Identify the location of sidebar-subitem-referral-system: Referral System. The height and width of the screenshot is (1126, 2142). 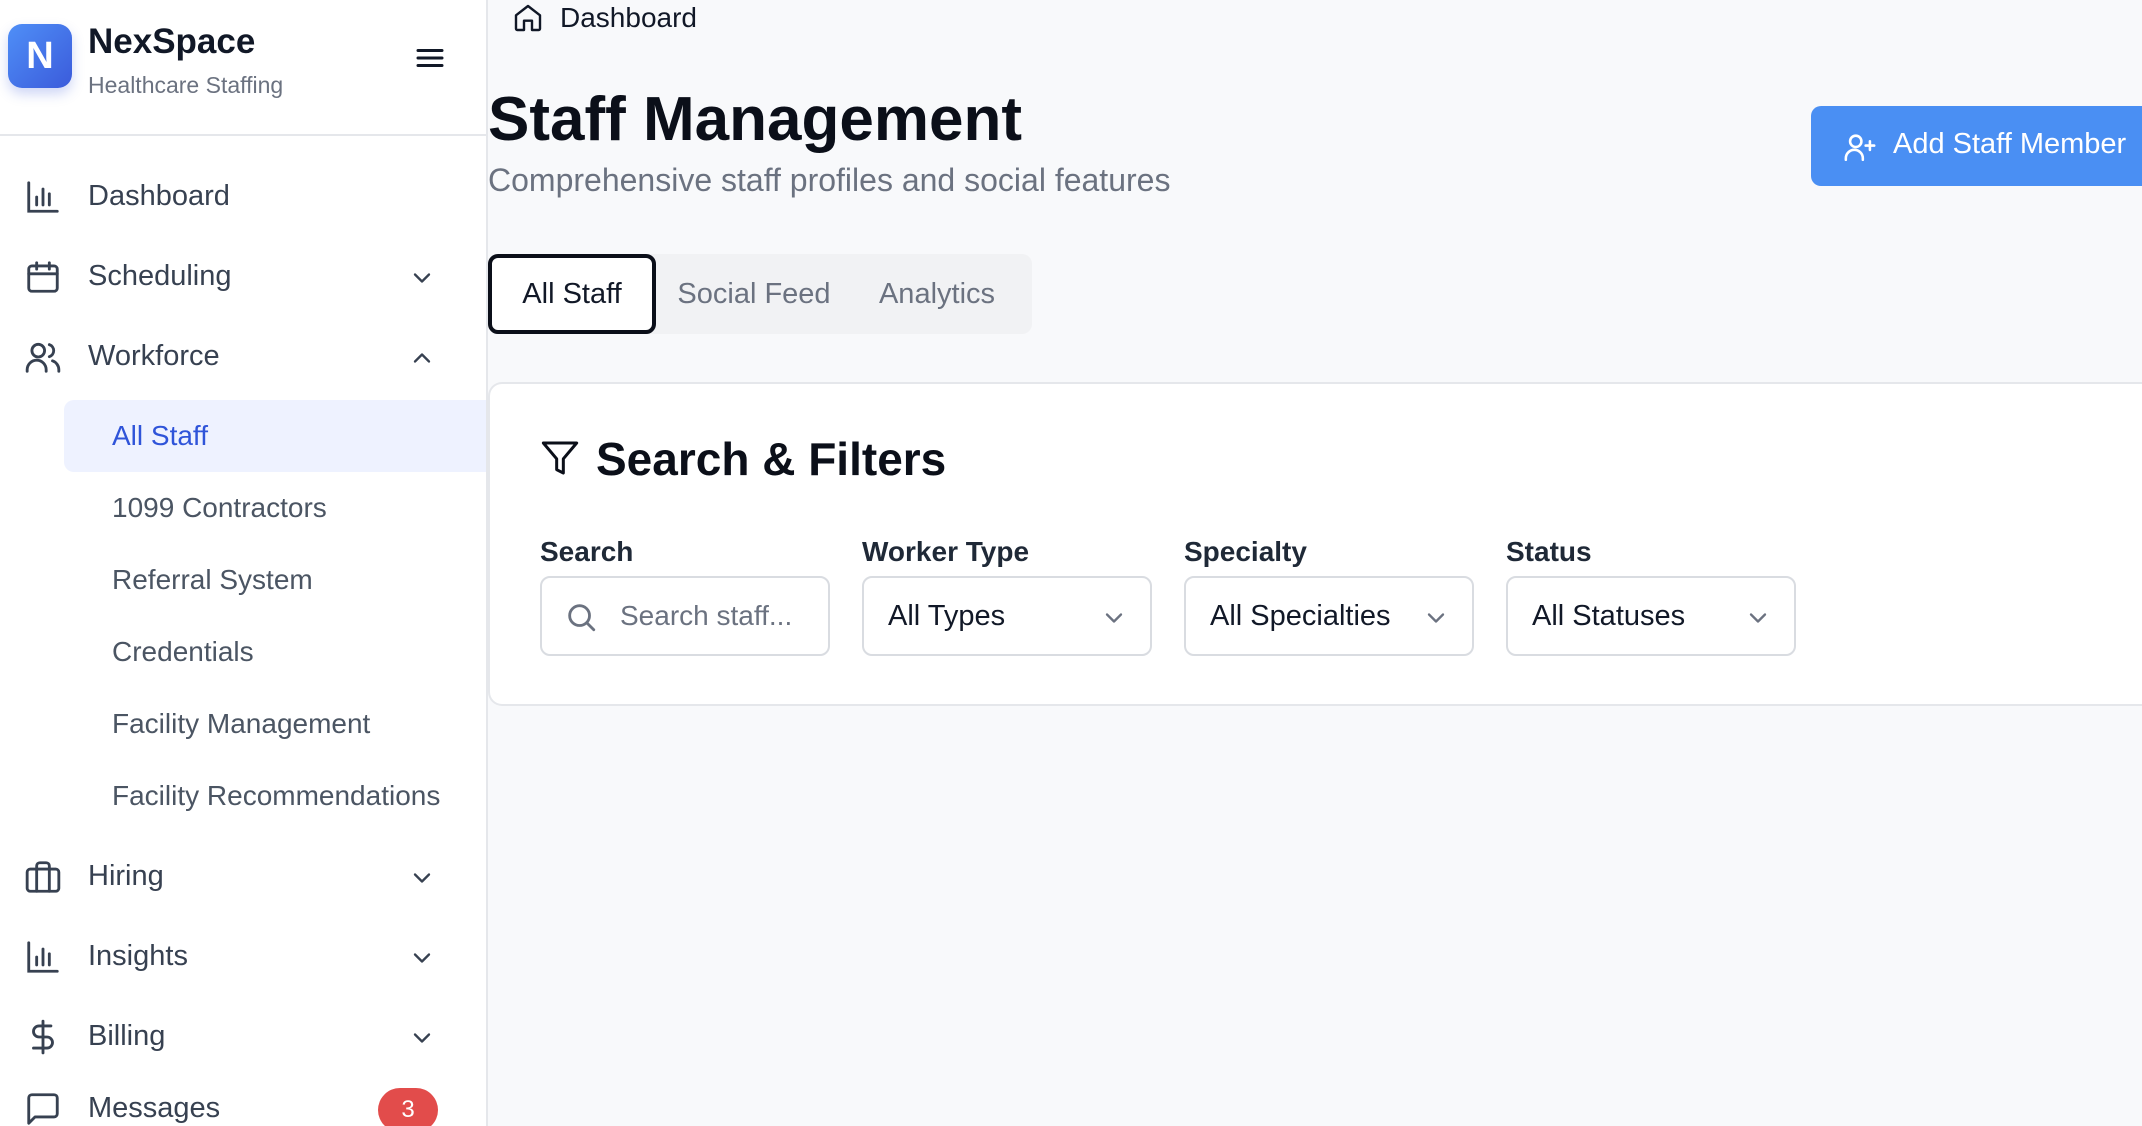
(275, 580).